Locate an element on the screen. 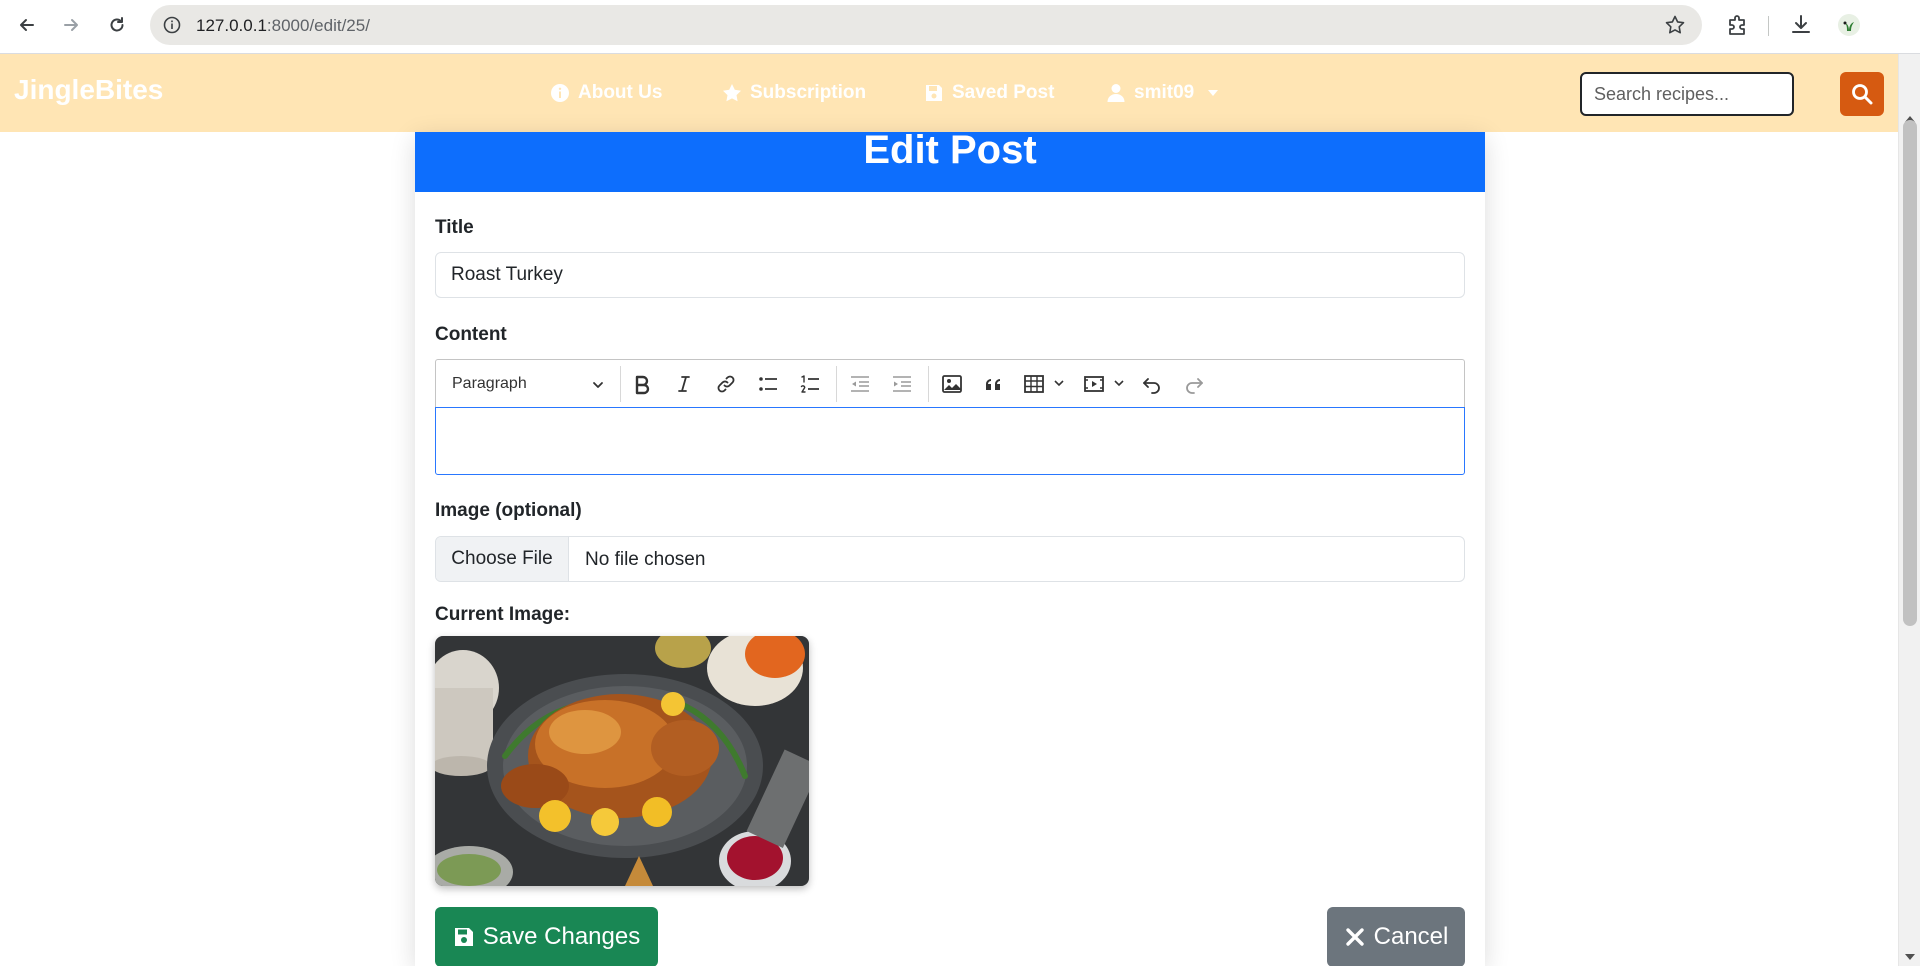  italic-icon is located at coordinates (684, 384).